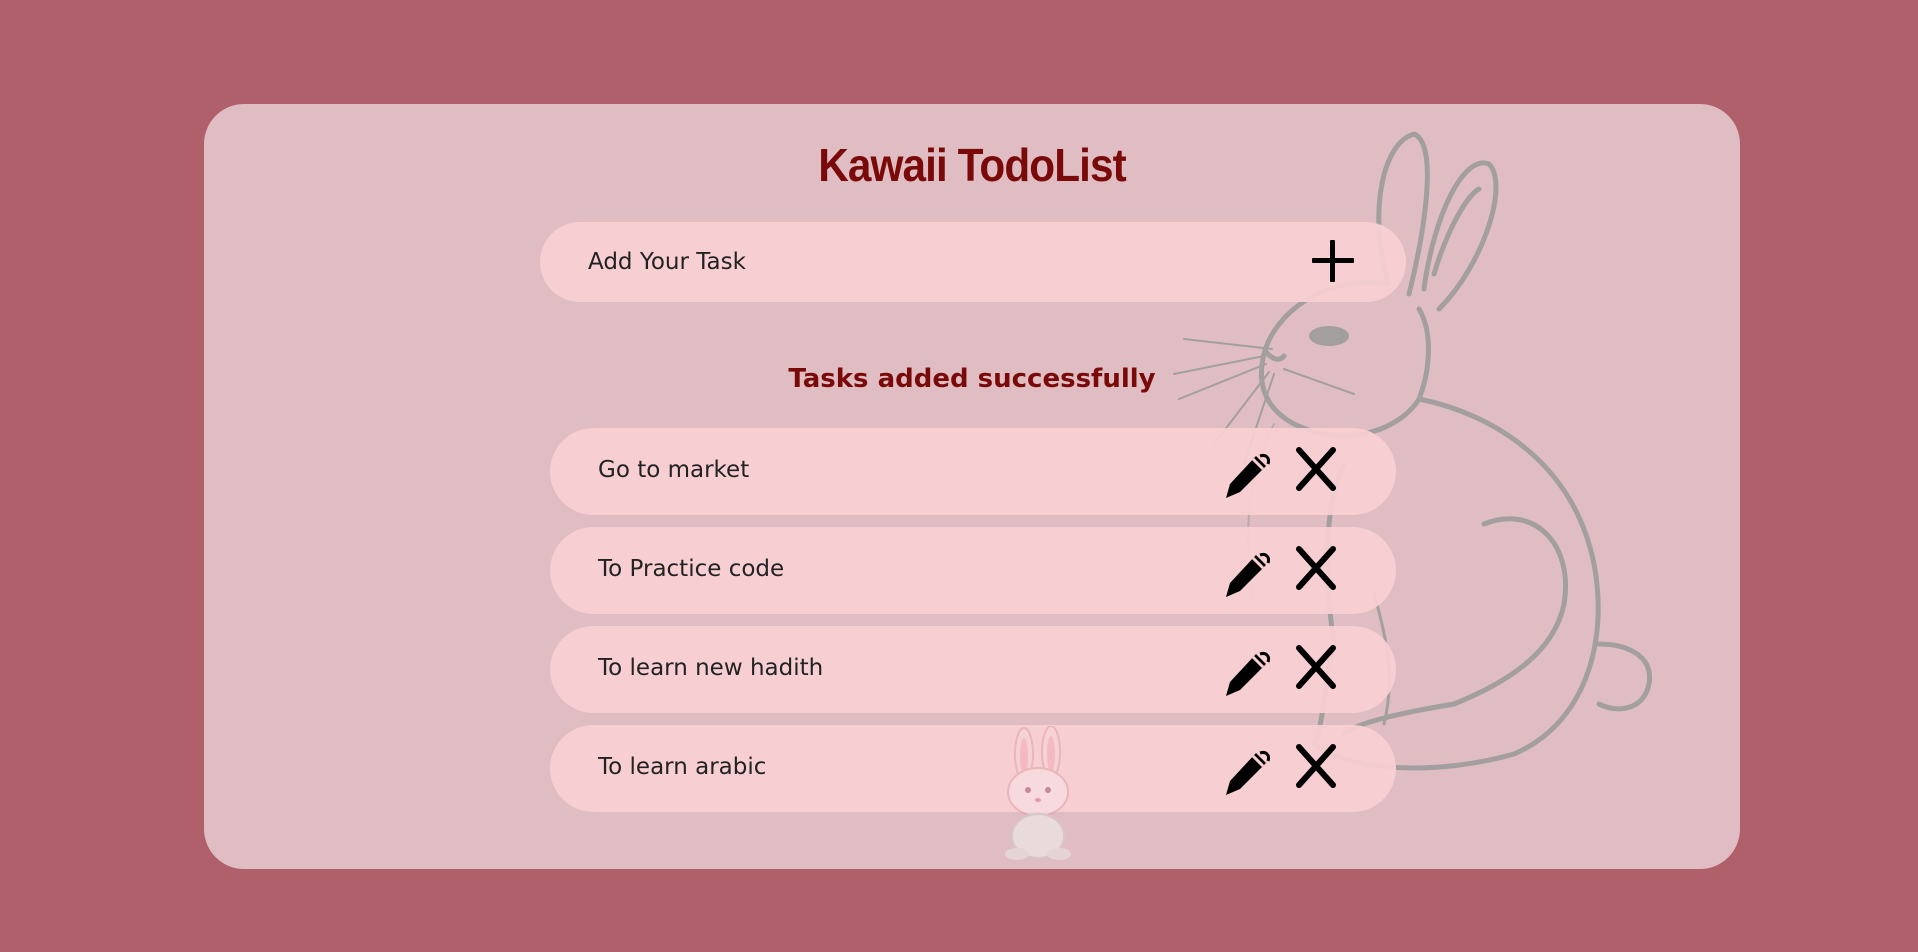 This screenshot has width=1918, height=952. What do you see at coordinates (918, 262) in the screenshot?
I see `add-task-input` at bounding box center [918, 262].